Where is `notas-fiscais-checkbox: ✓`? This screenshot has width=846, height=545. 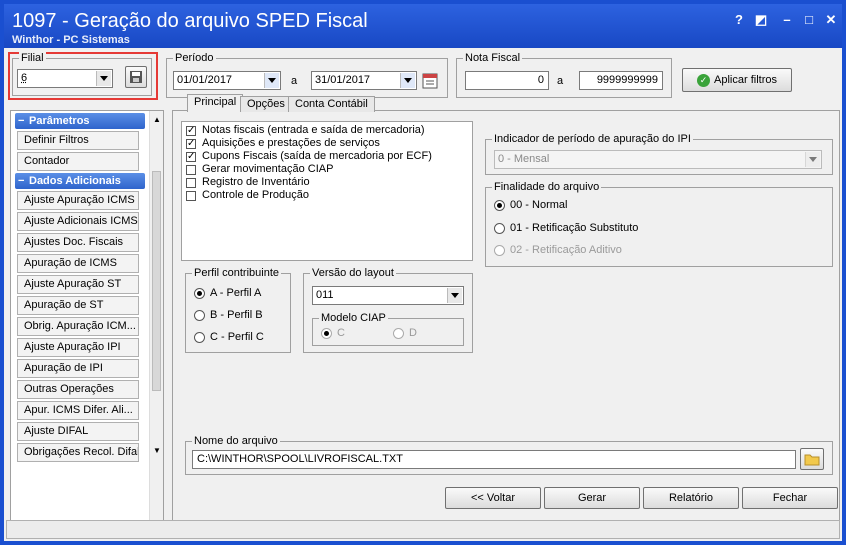 notas-fiscais-checkbox: ✓ is located at coordinates (191, 131).